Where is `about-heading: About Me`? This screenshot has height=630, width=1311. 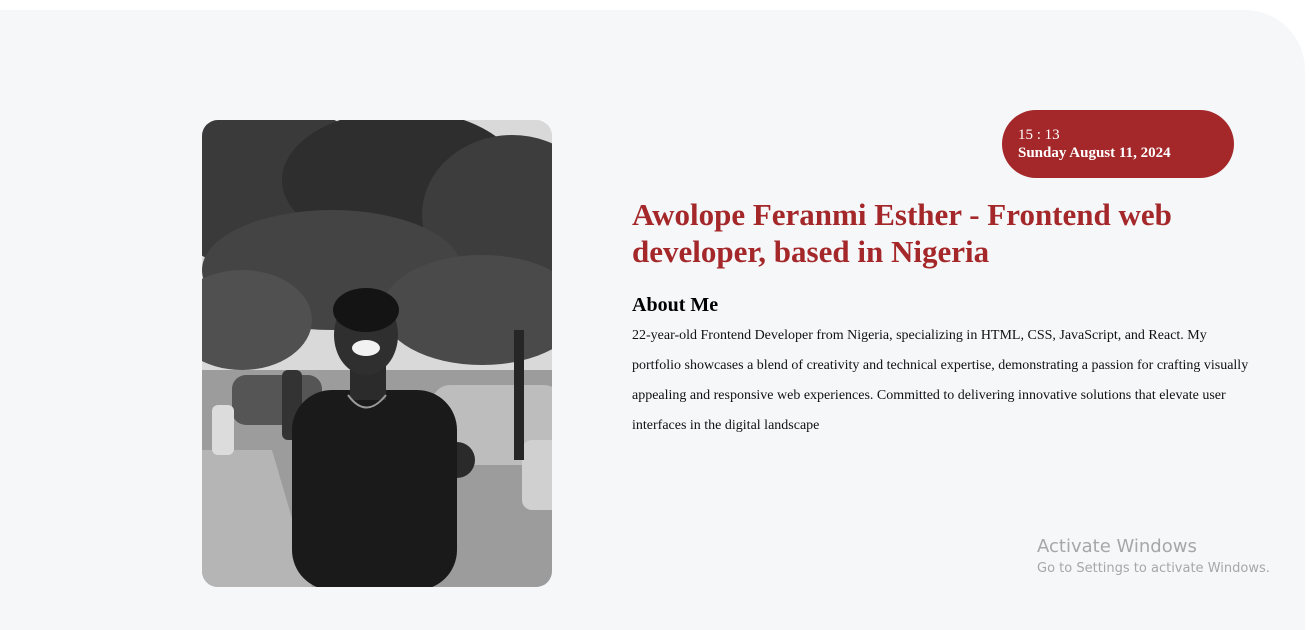 about-heading: About Me is located at coordinates (675, 305).